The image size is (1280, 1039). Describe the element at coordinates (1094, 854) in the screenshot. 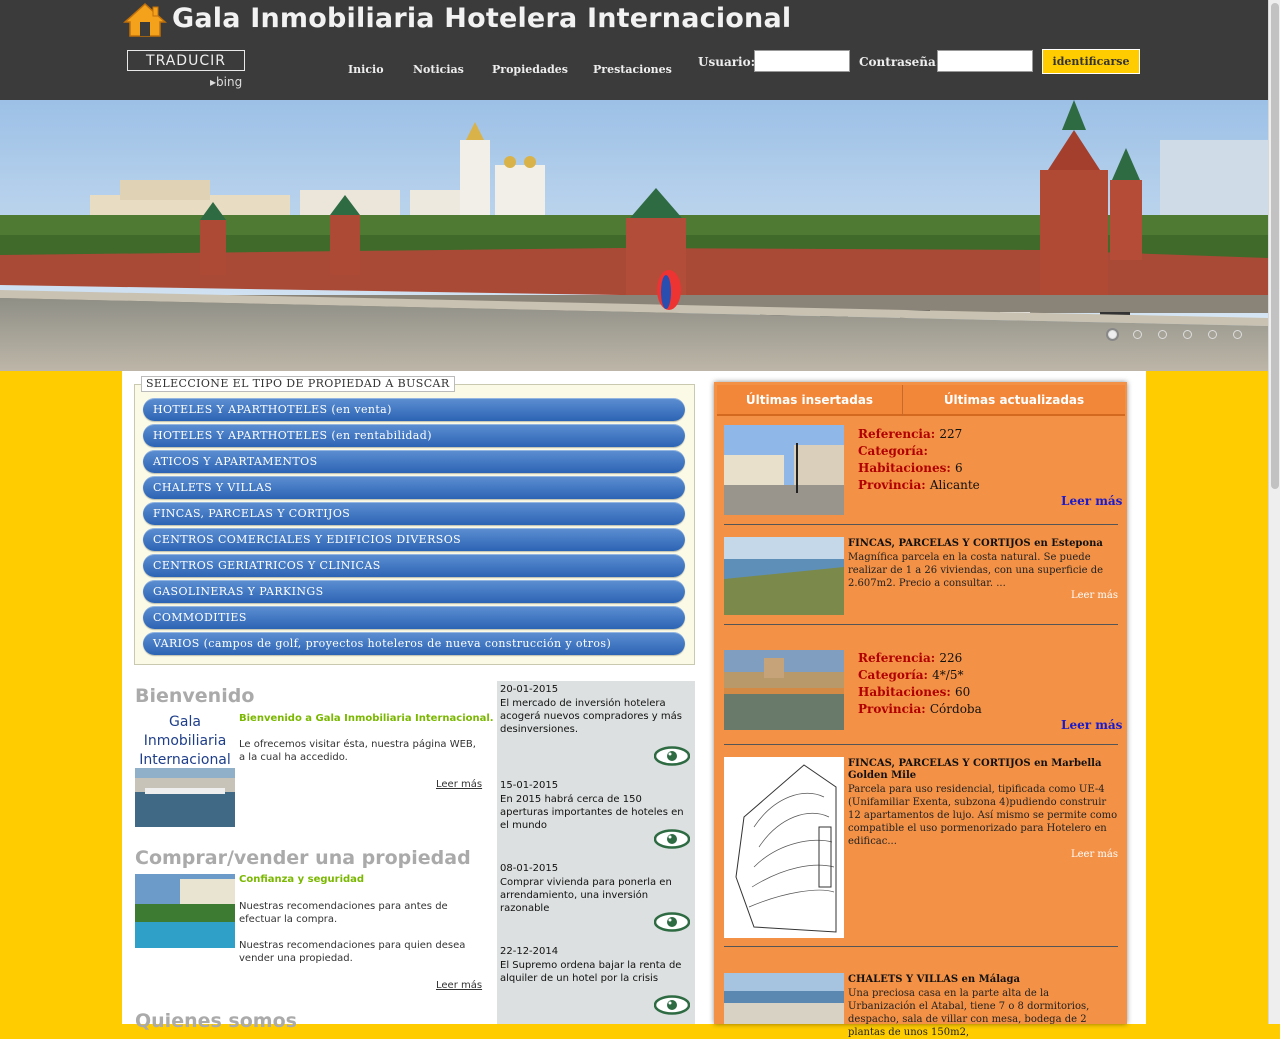

I see `property-4-read-more: Leer más` at that location.